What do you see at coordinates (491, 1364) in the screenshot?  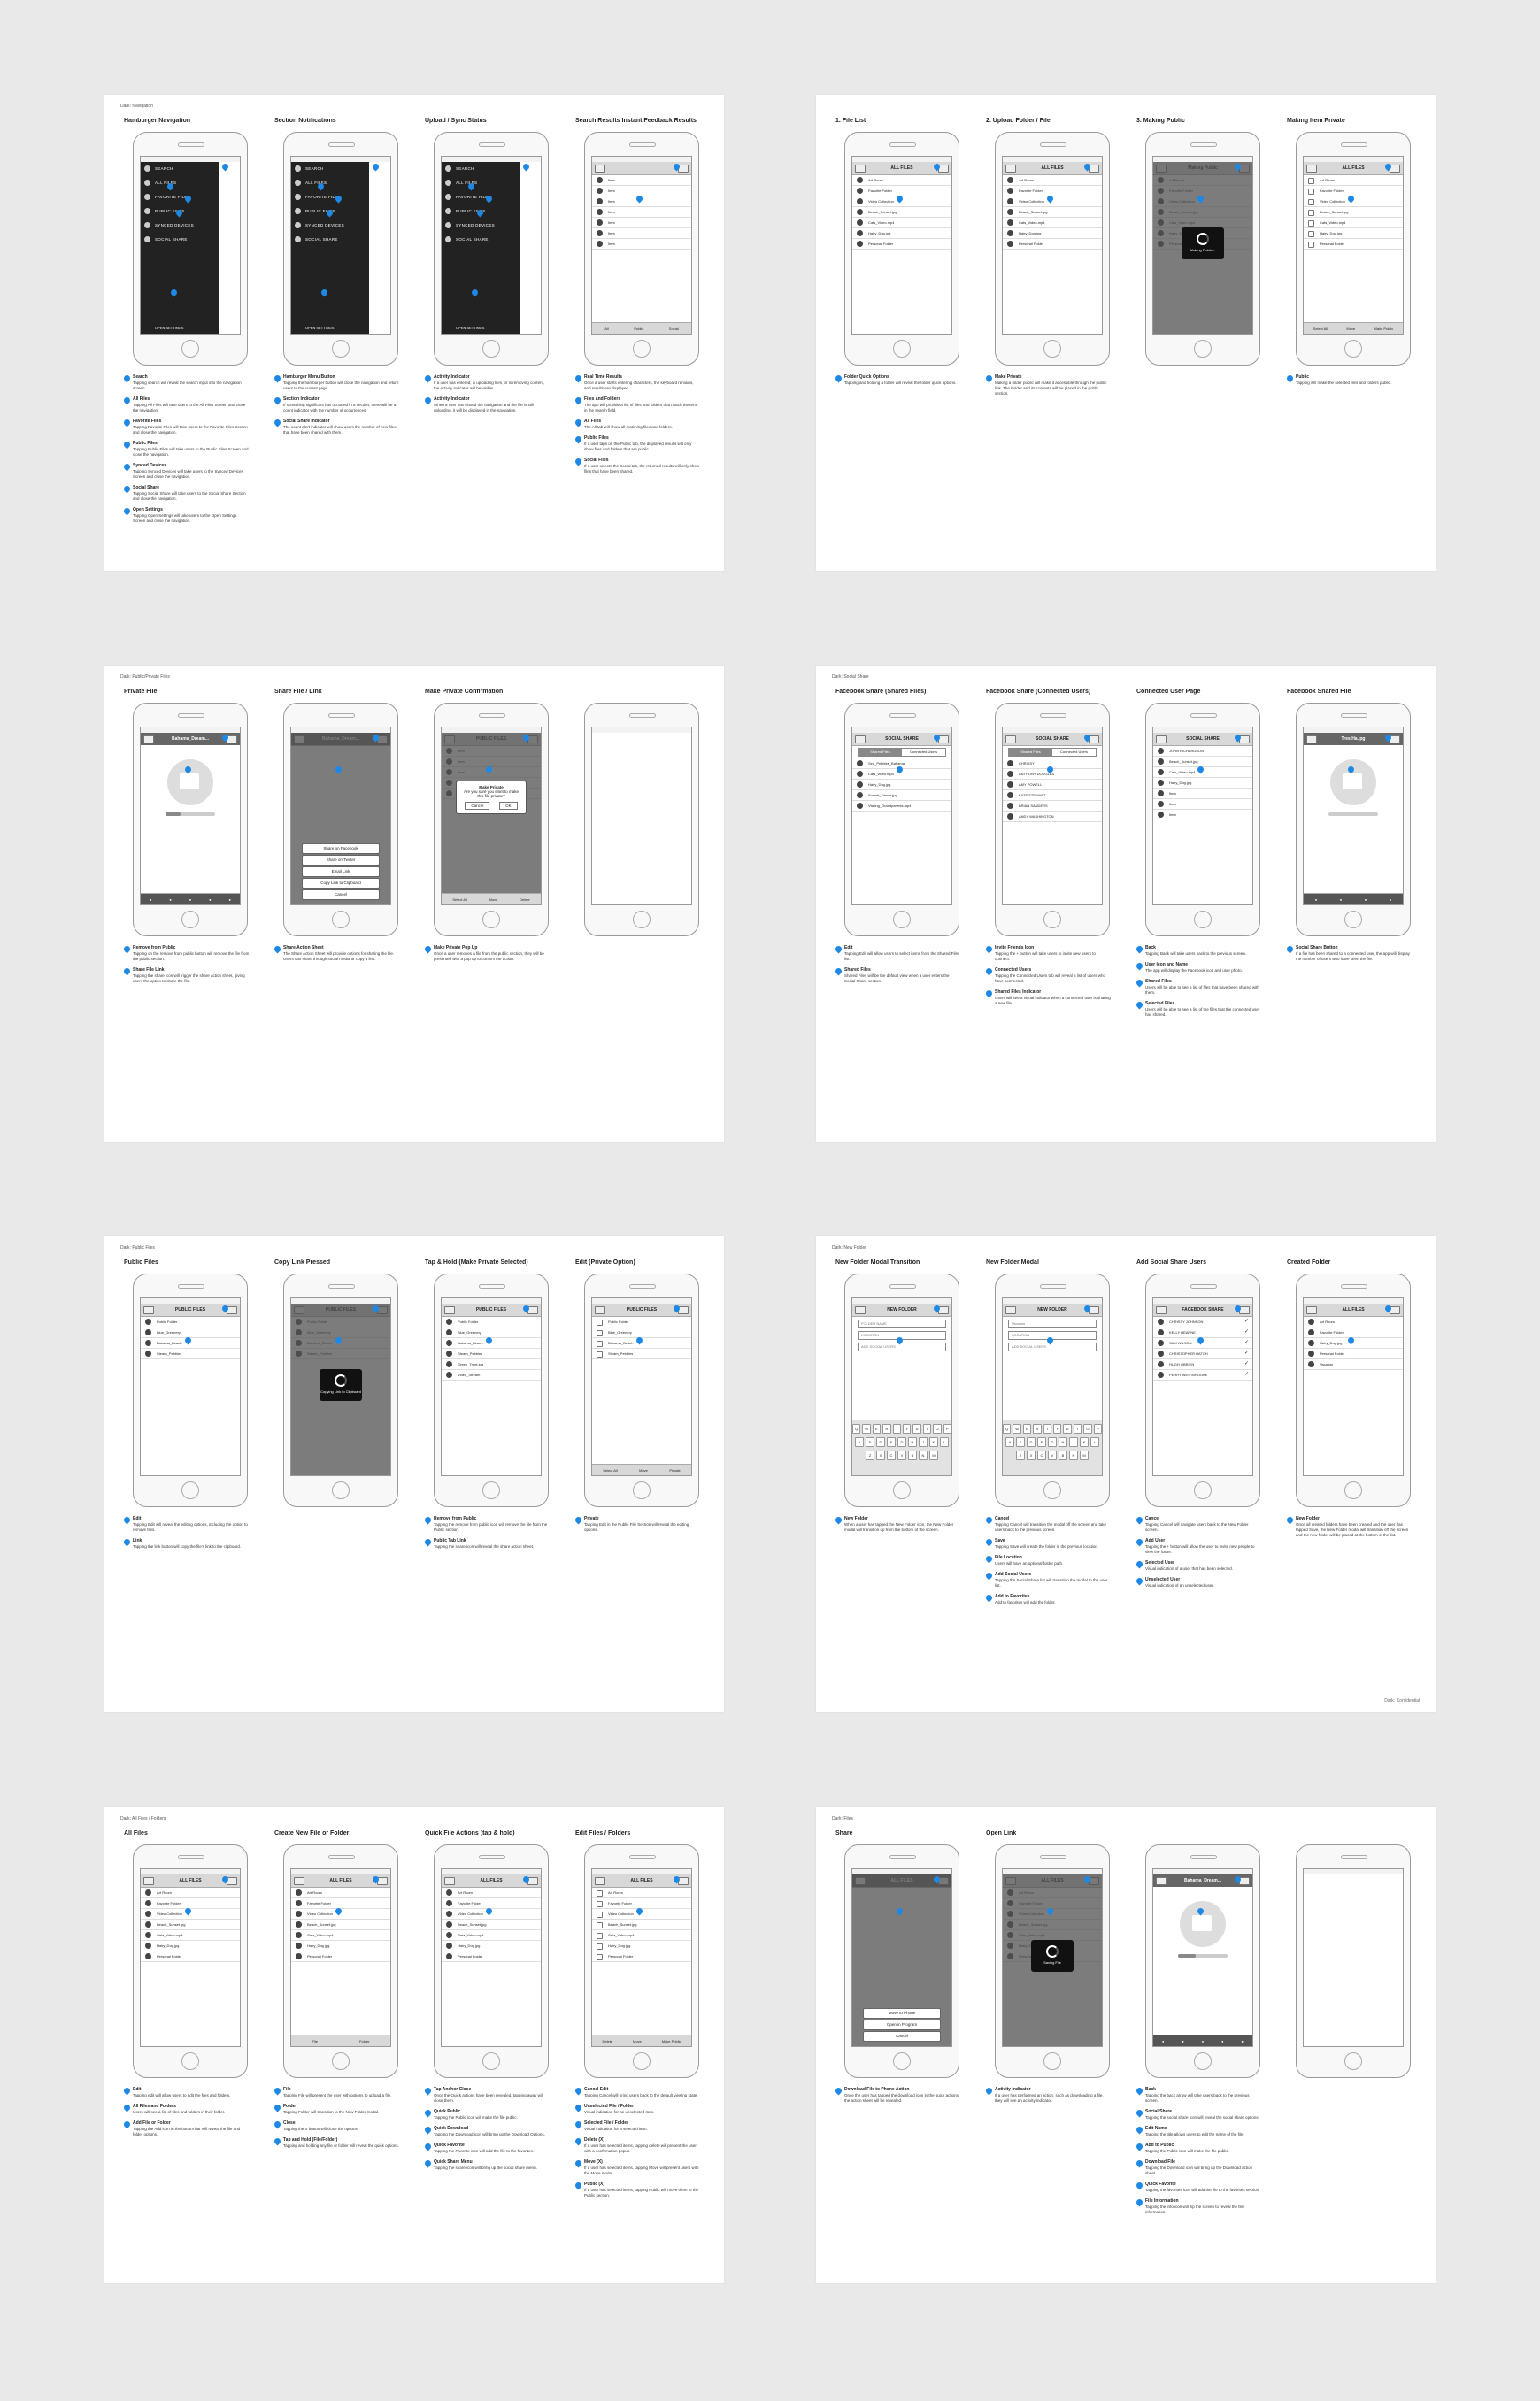 I see `list-item: Green_Treet.jpg` at bounding box center [491, 1364].